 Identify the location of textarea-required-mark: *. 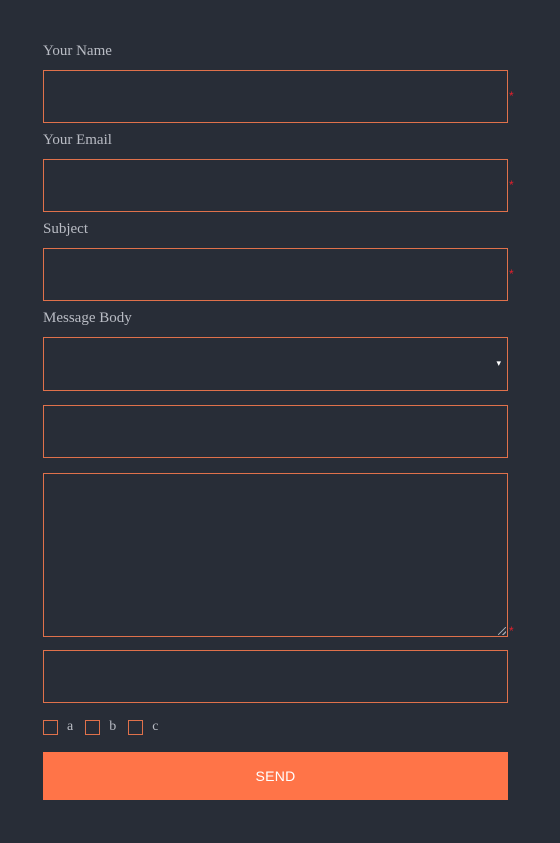
(511, 631).